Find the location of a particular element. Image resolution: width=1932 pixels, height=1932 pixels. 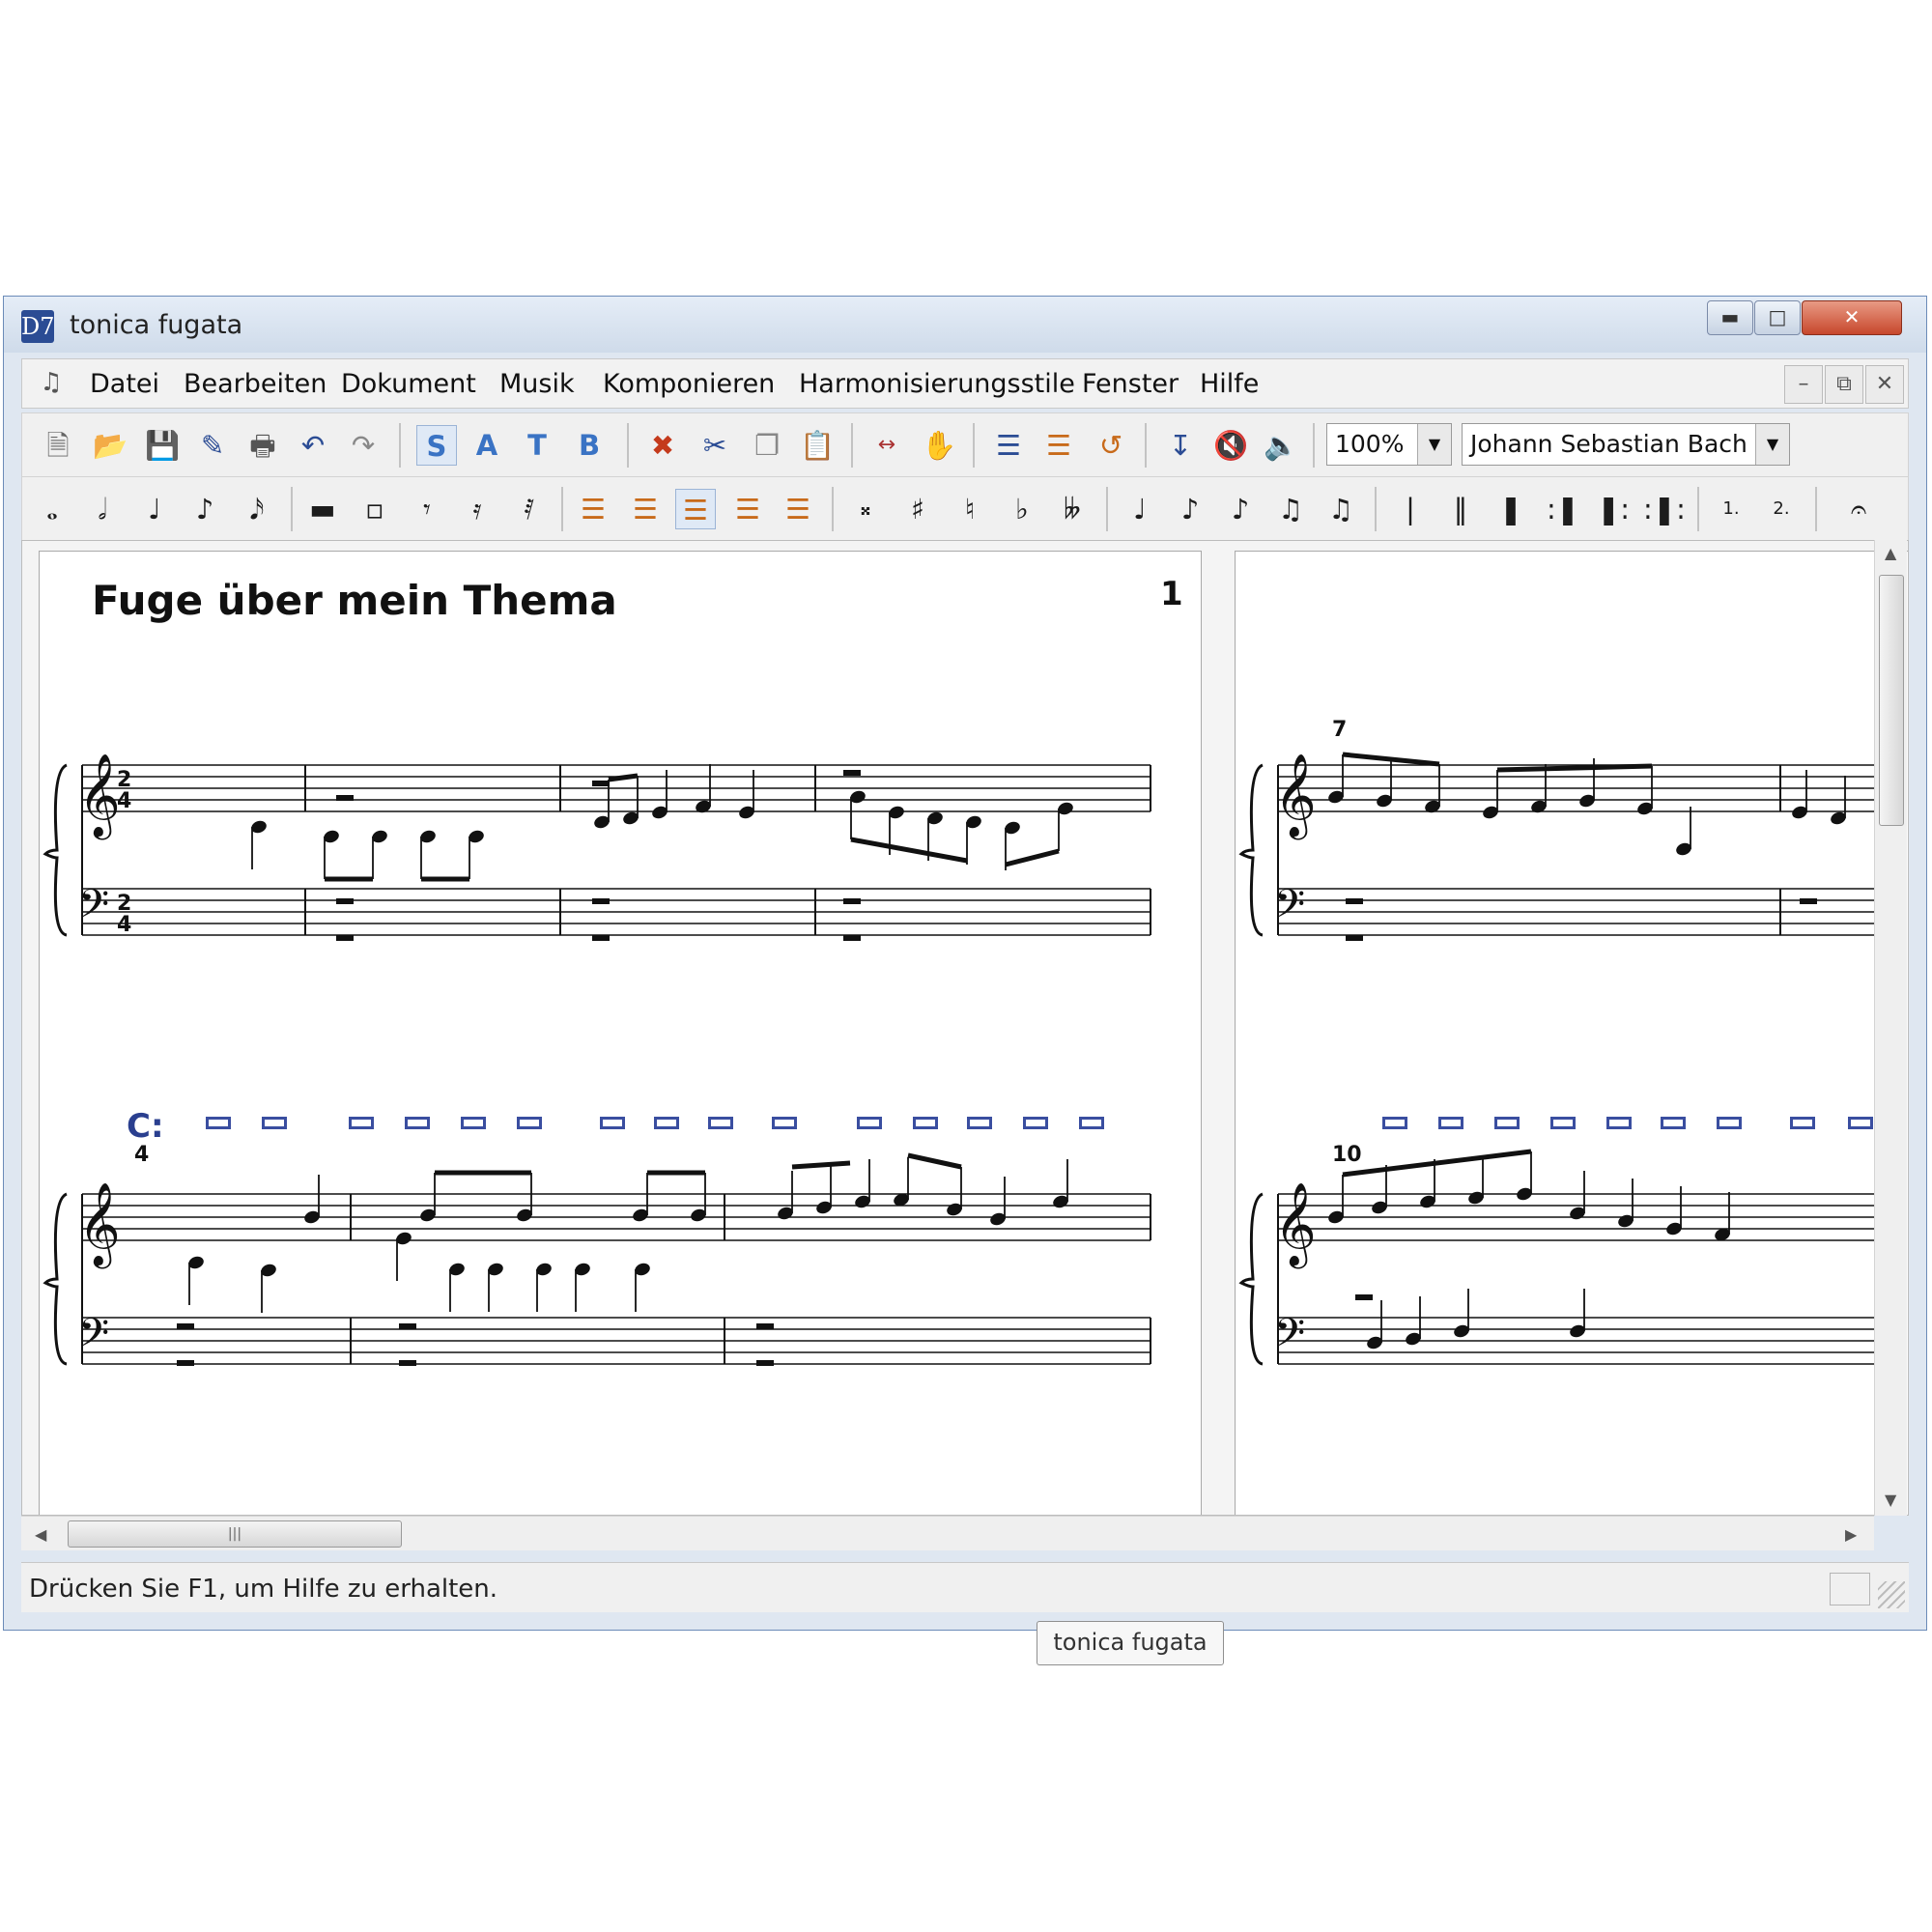

vertical-scrollbar: ▲ ▼ is located at coordinates (1890, 1028).